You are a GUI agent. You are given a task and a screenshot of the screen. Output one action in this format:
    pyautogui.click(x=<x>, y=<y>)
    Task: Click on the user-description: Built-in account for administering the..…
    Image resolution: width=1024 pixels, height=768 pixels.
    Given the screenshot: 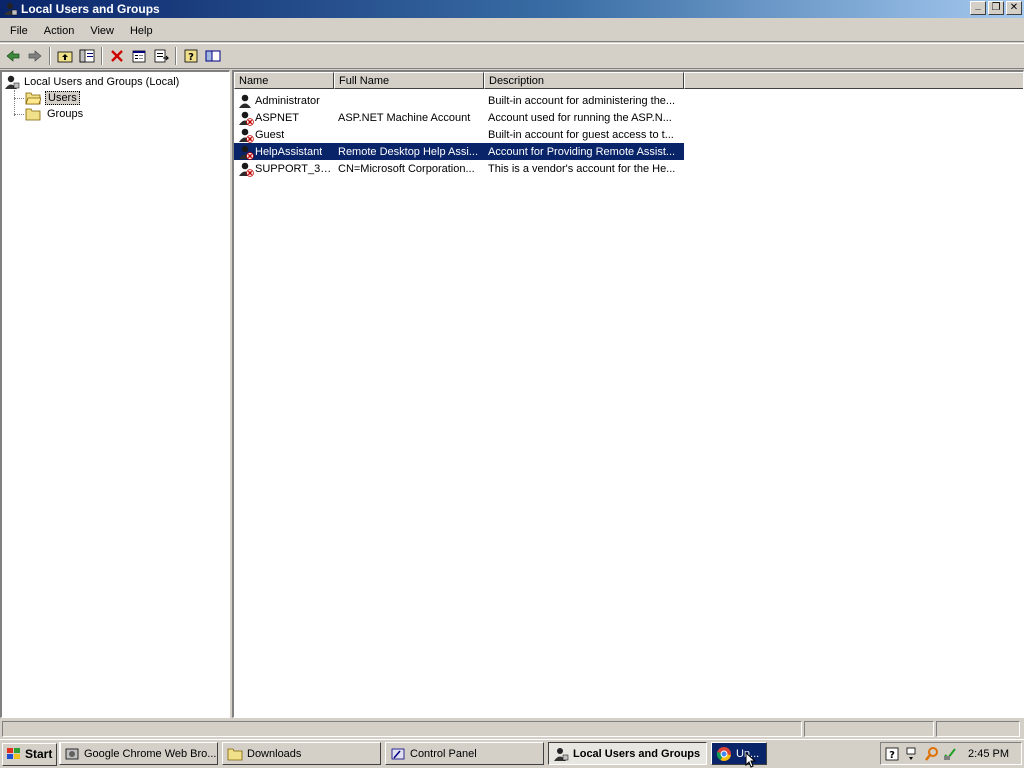 What is the action you would take?
    pyautogui.click(x=582, y=100)
    